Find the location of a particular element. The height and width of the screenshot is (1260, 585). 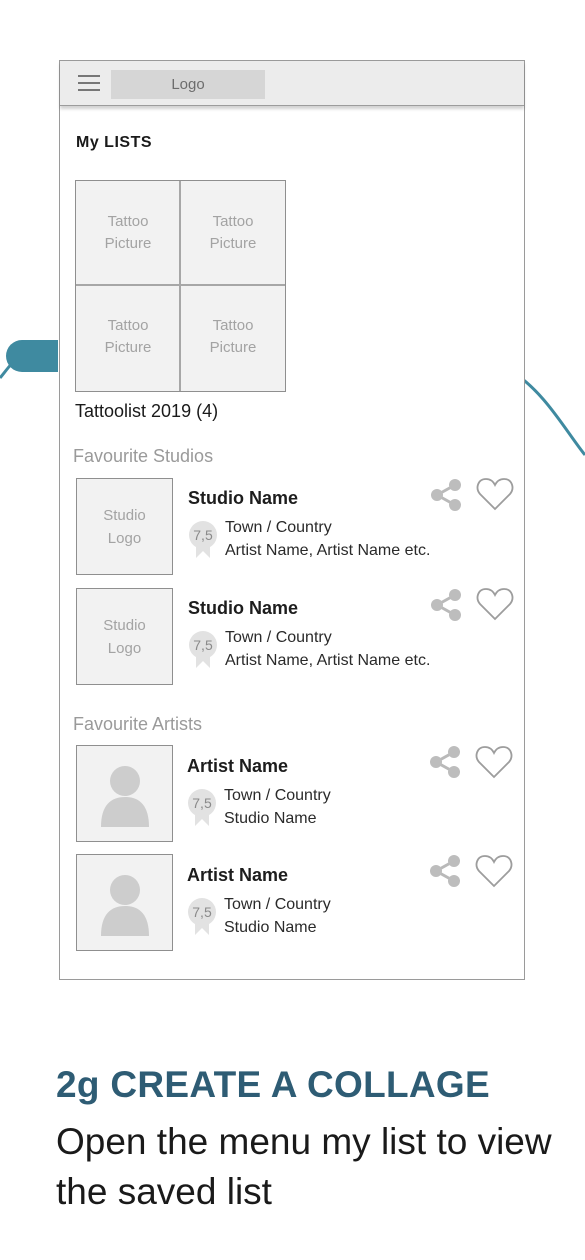

my-lists-heading: My LISTS is located at coordinates (114, 142).